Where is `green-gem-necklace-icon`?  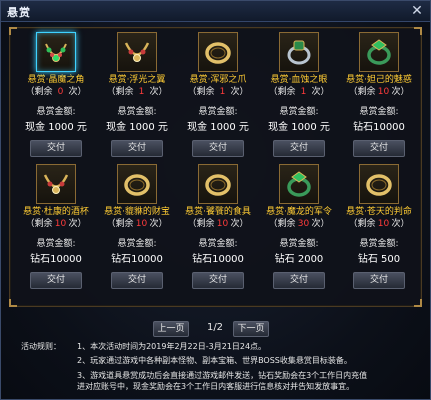
green-gem-necklace-icon is located at coordinates (56, 52).